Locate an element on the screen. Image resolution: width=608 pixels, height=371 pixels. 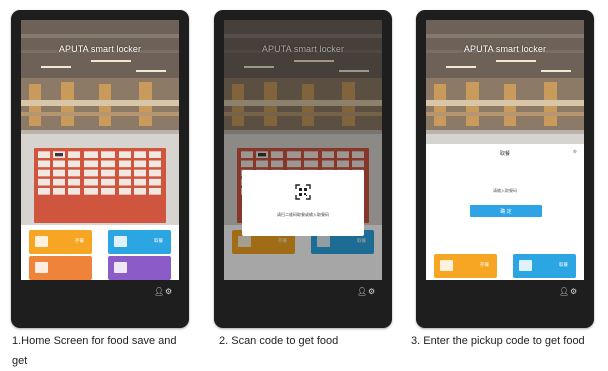
scan-prompt: 请扫二维码取餐或输入取餐码 is located at coordinates (303, 214).